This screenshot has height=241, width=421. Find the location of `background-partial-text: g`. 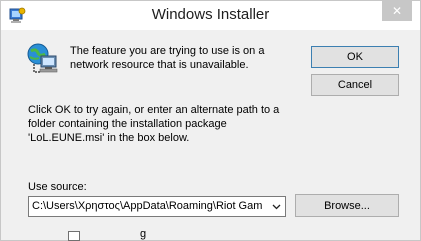

background-partial-text: g is located at coordinates (143, 234).